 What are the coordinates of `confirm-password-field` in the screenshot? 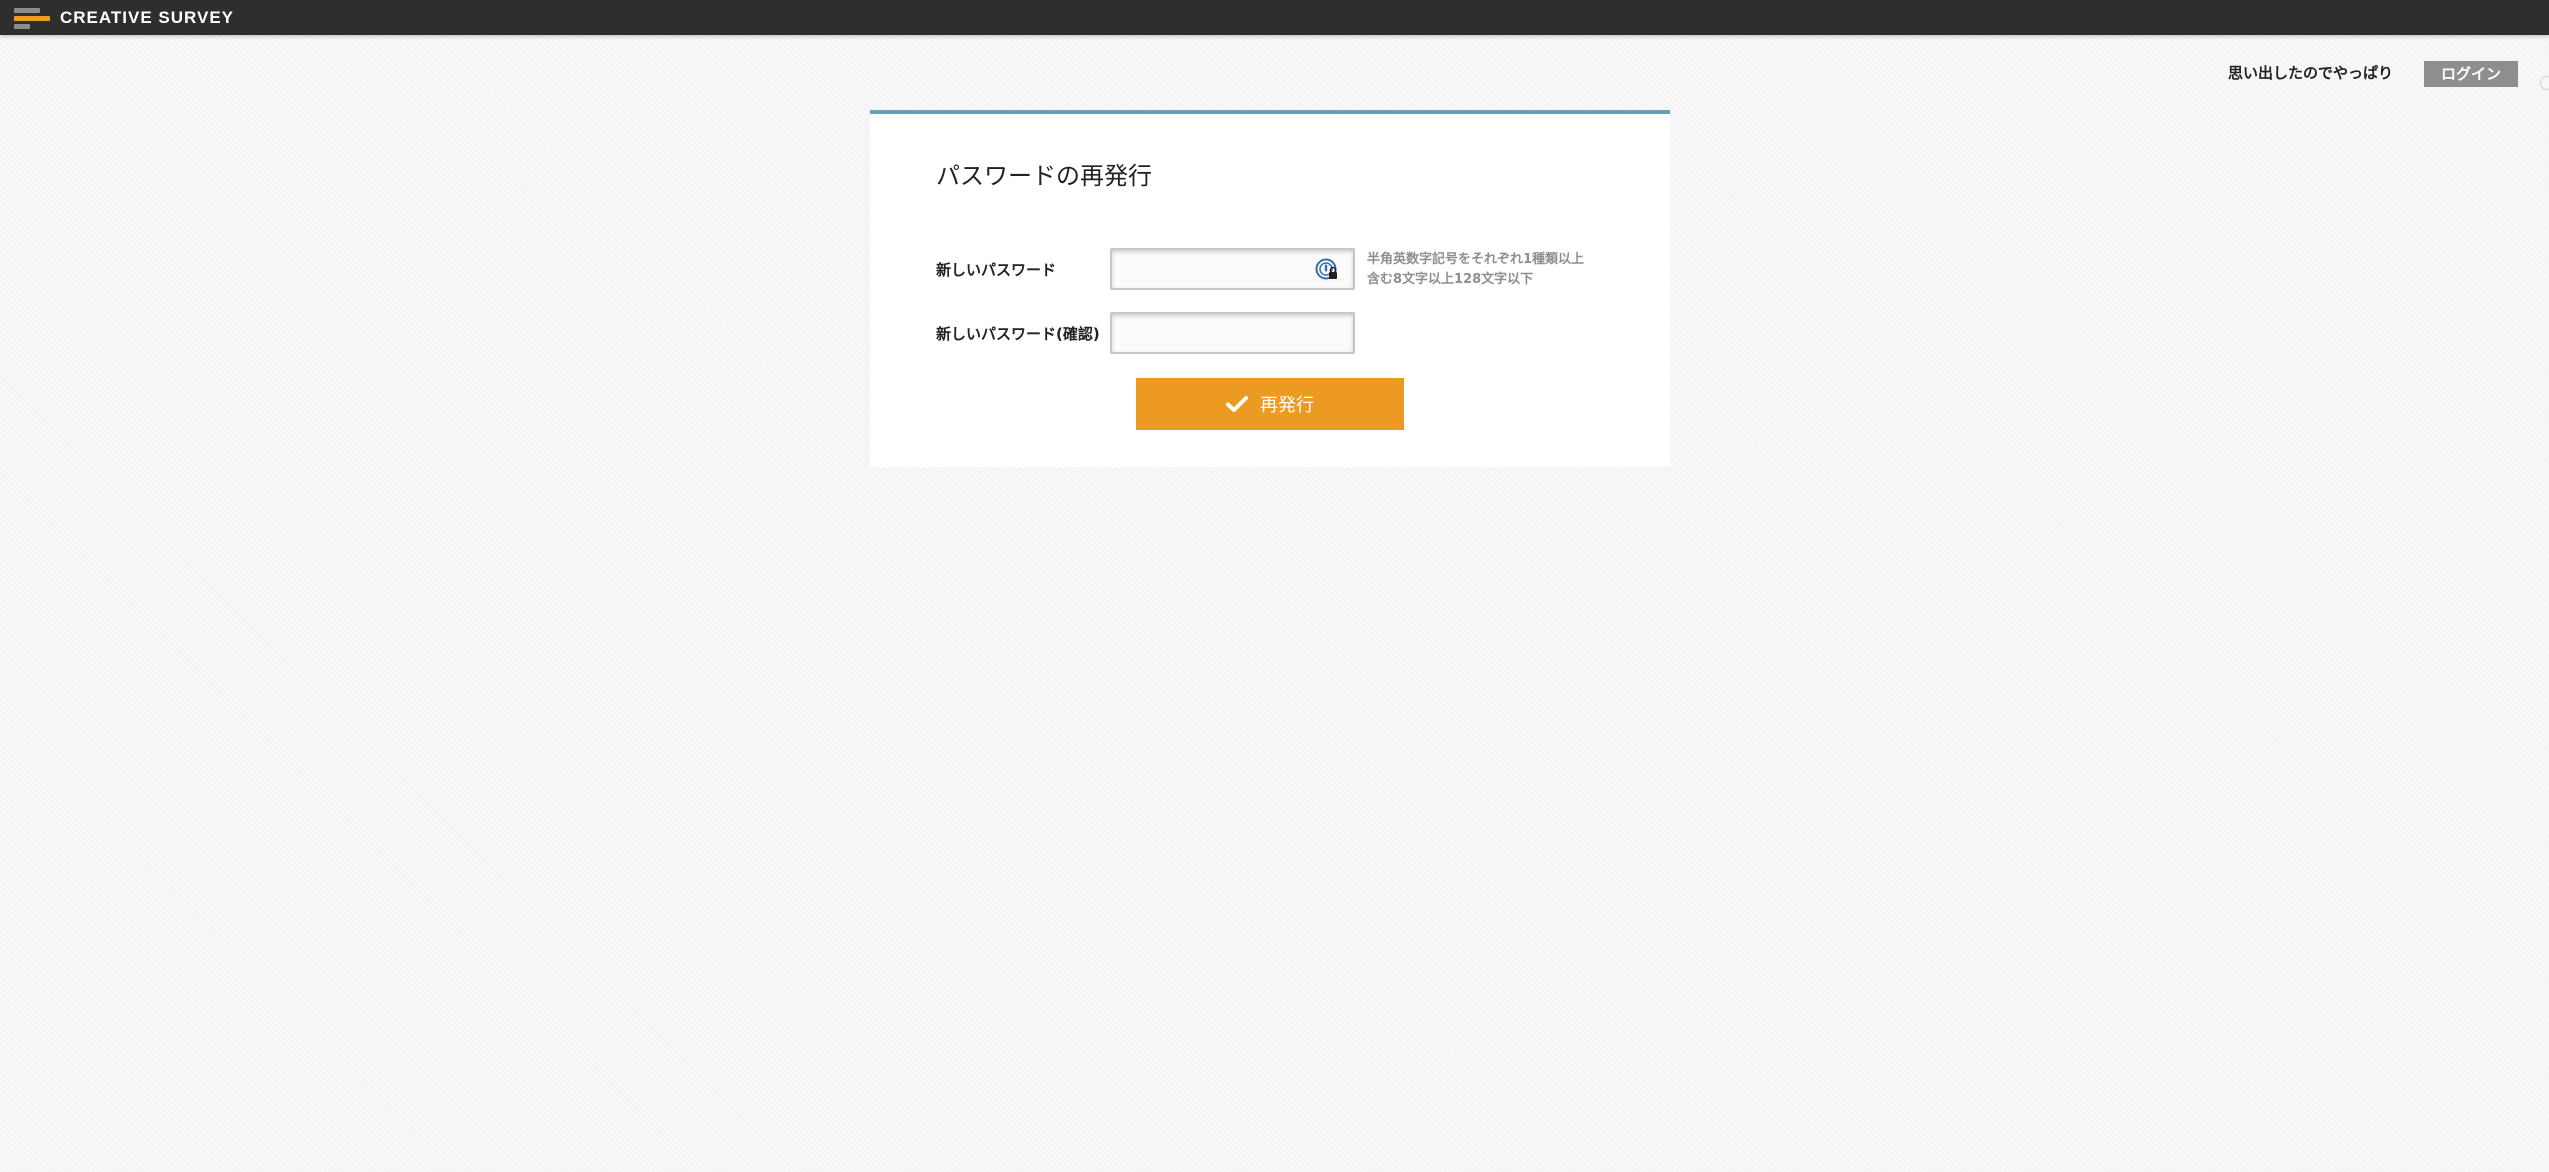 It's located at (1232, 333).